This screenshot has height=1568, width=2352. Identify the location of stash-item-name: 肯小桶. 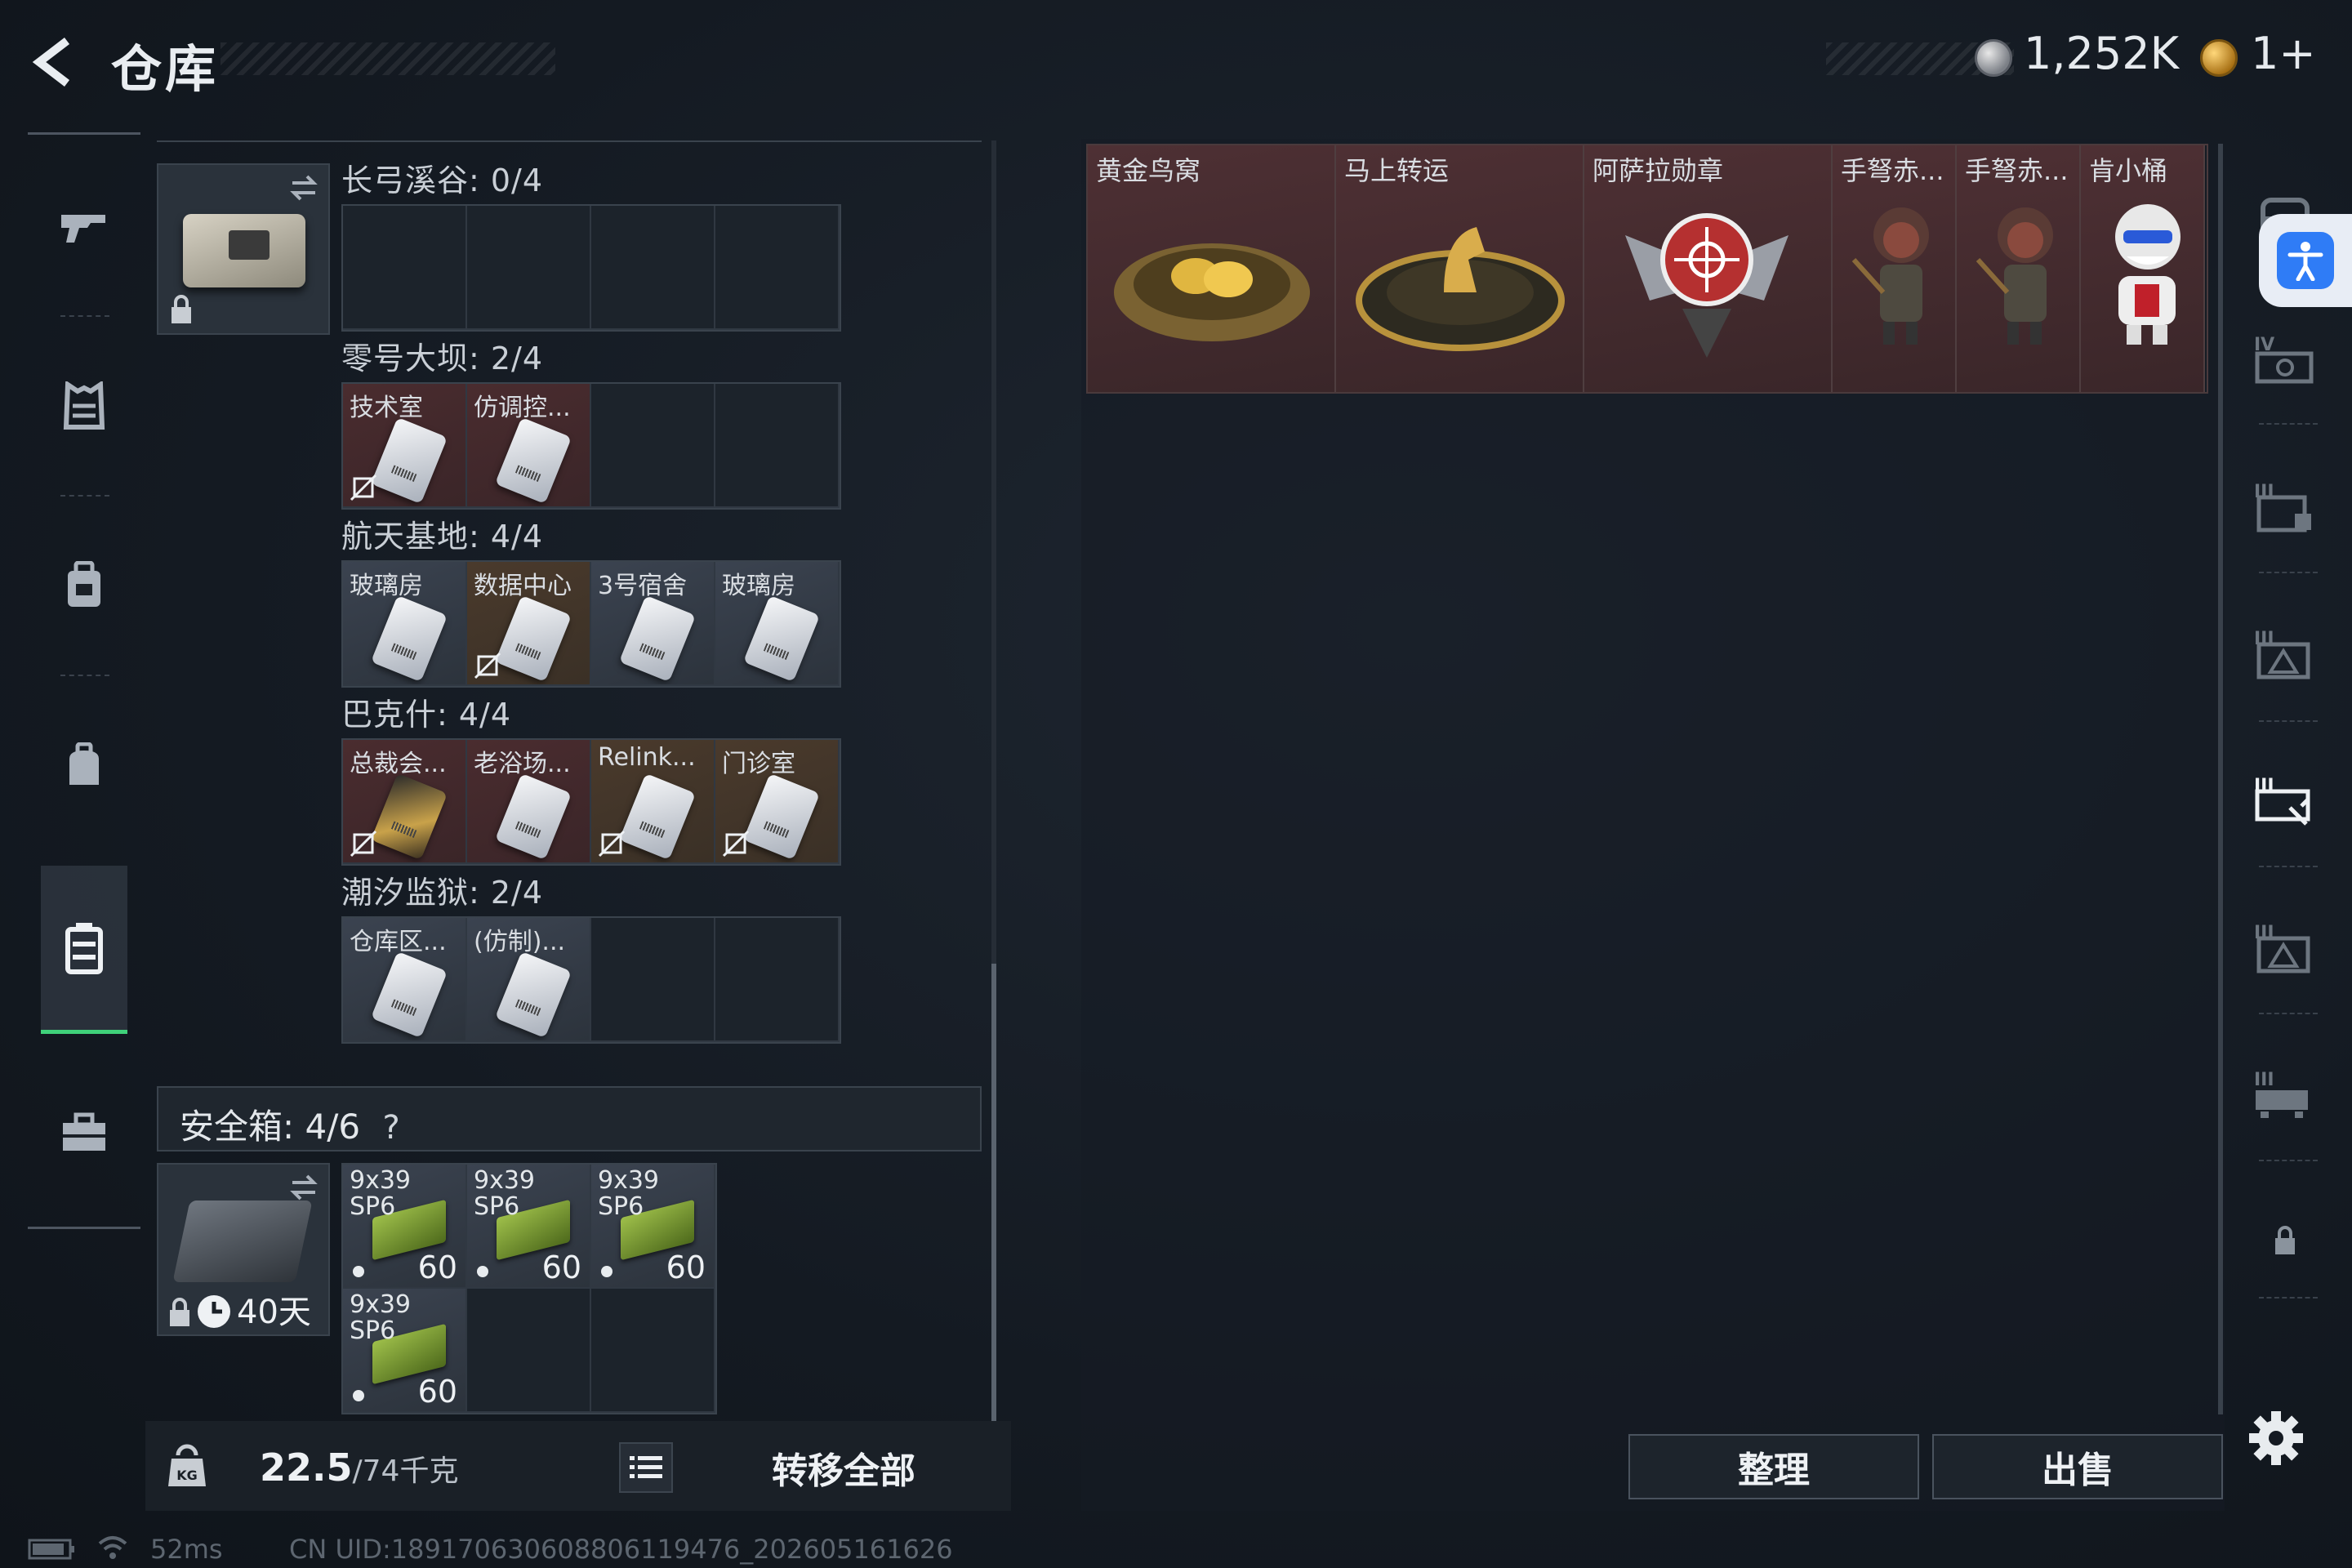
(2128, 170).